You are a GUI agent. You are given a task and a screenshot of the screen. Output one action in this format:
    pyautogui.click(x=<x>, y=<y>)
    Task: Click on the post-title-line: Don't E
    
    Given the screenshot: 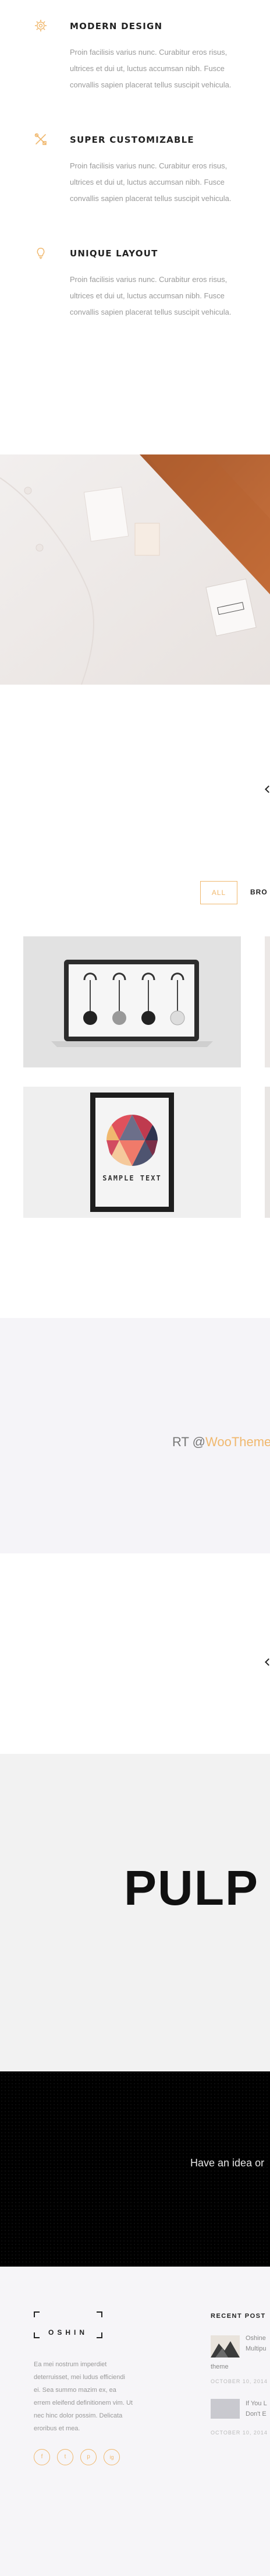 What is the action you would take?
    pyautogui.click(x=256, y=2414)
    